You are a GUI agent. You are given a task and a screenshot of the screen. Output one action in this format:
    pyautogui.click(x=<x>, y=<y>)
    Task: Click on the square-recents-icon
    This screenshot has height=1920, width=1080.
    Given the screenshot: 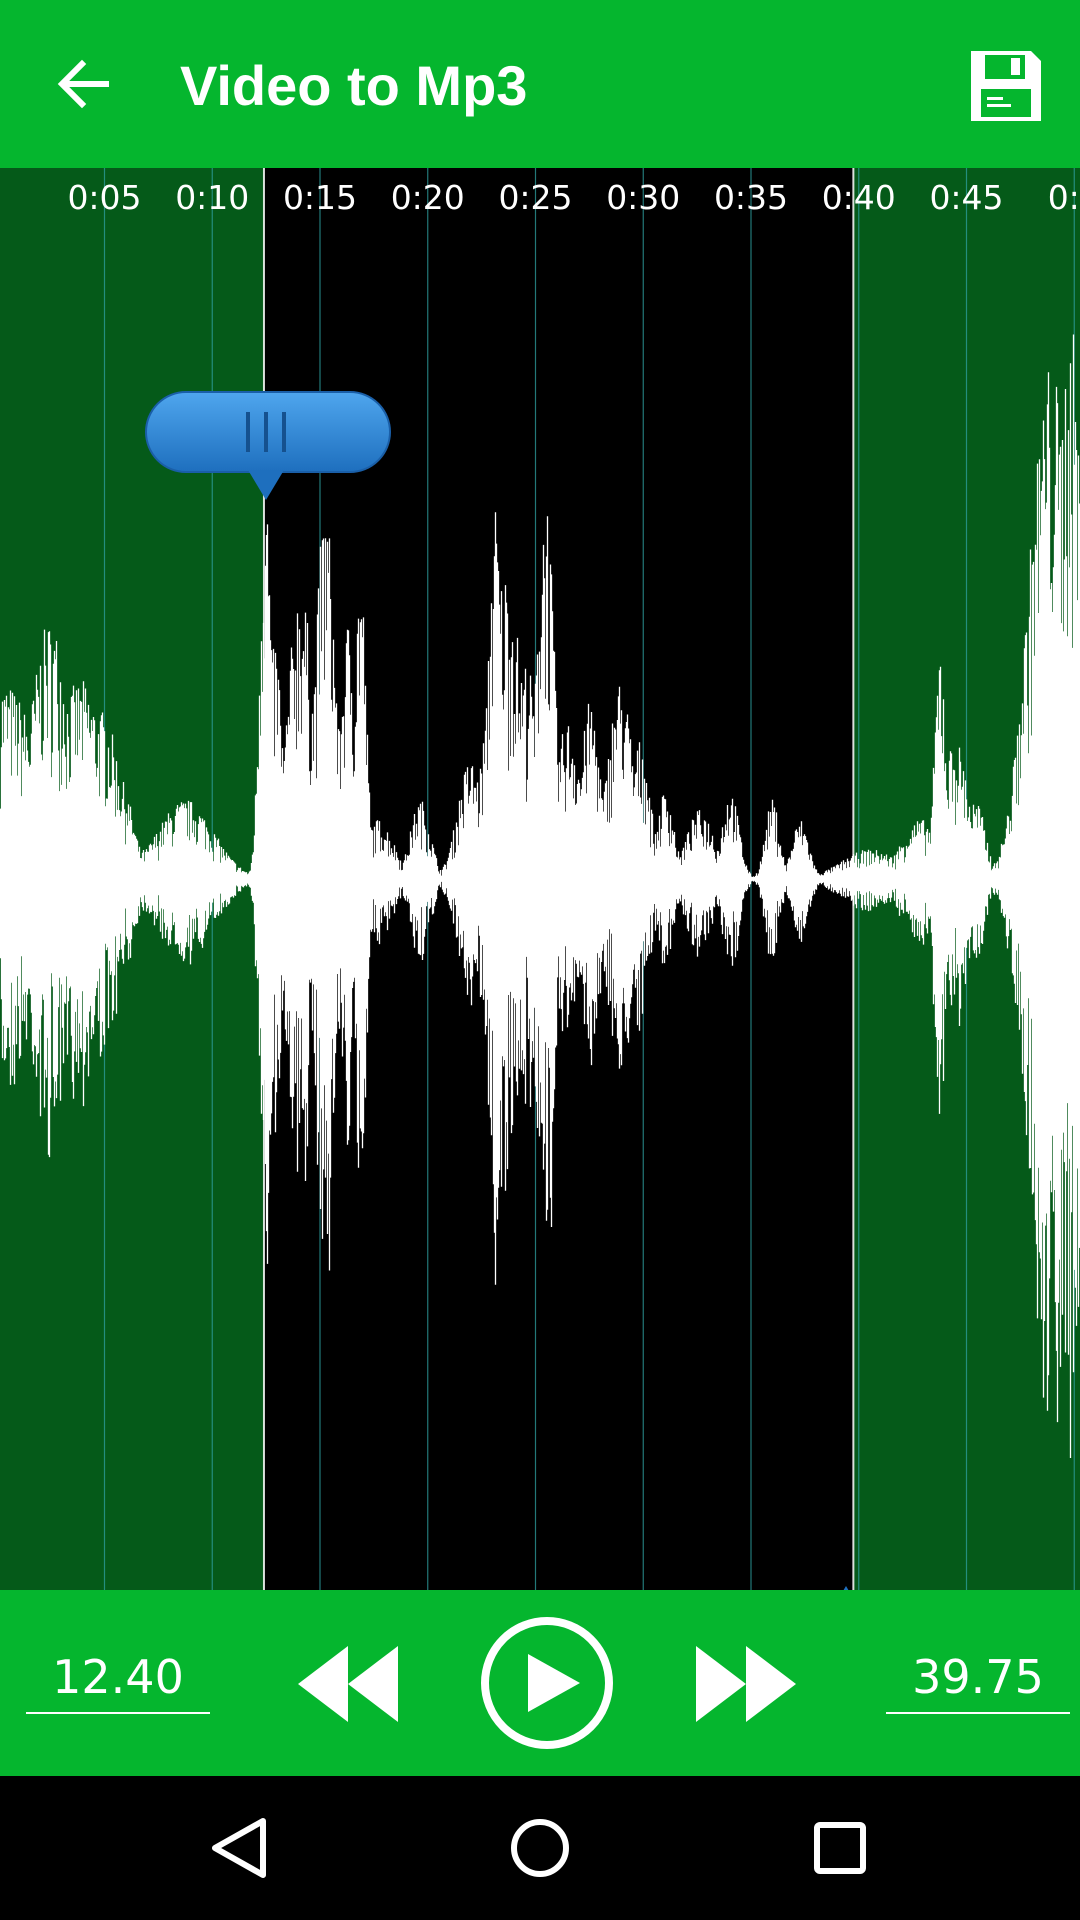 What is the action you would take?
    pyautogui.click(x=840, y=1848)
    